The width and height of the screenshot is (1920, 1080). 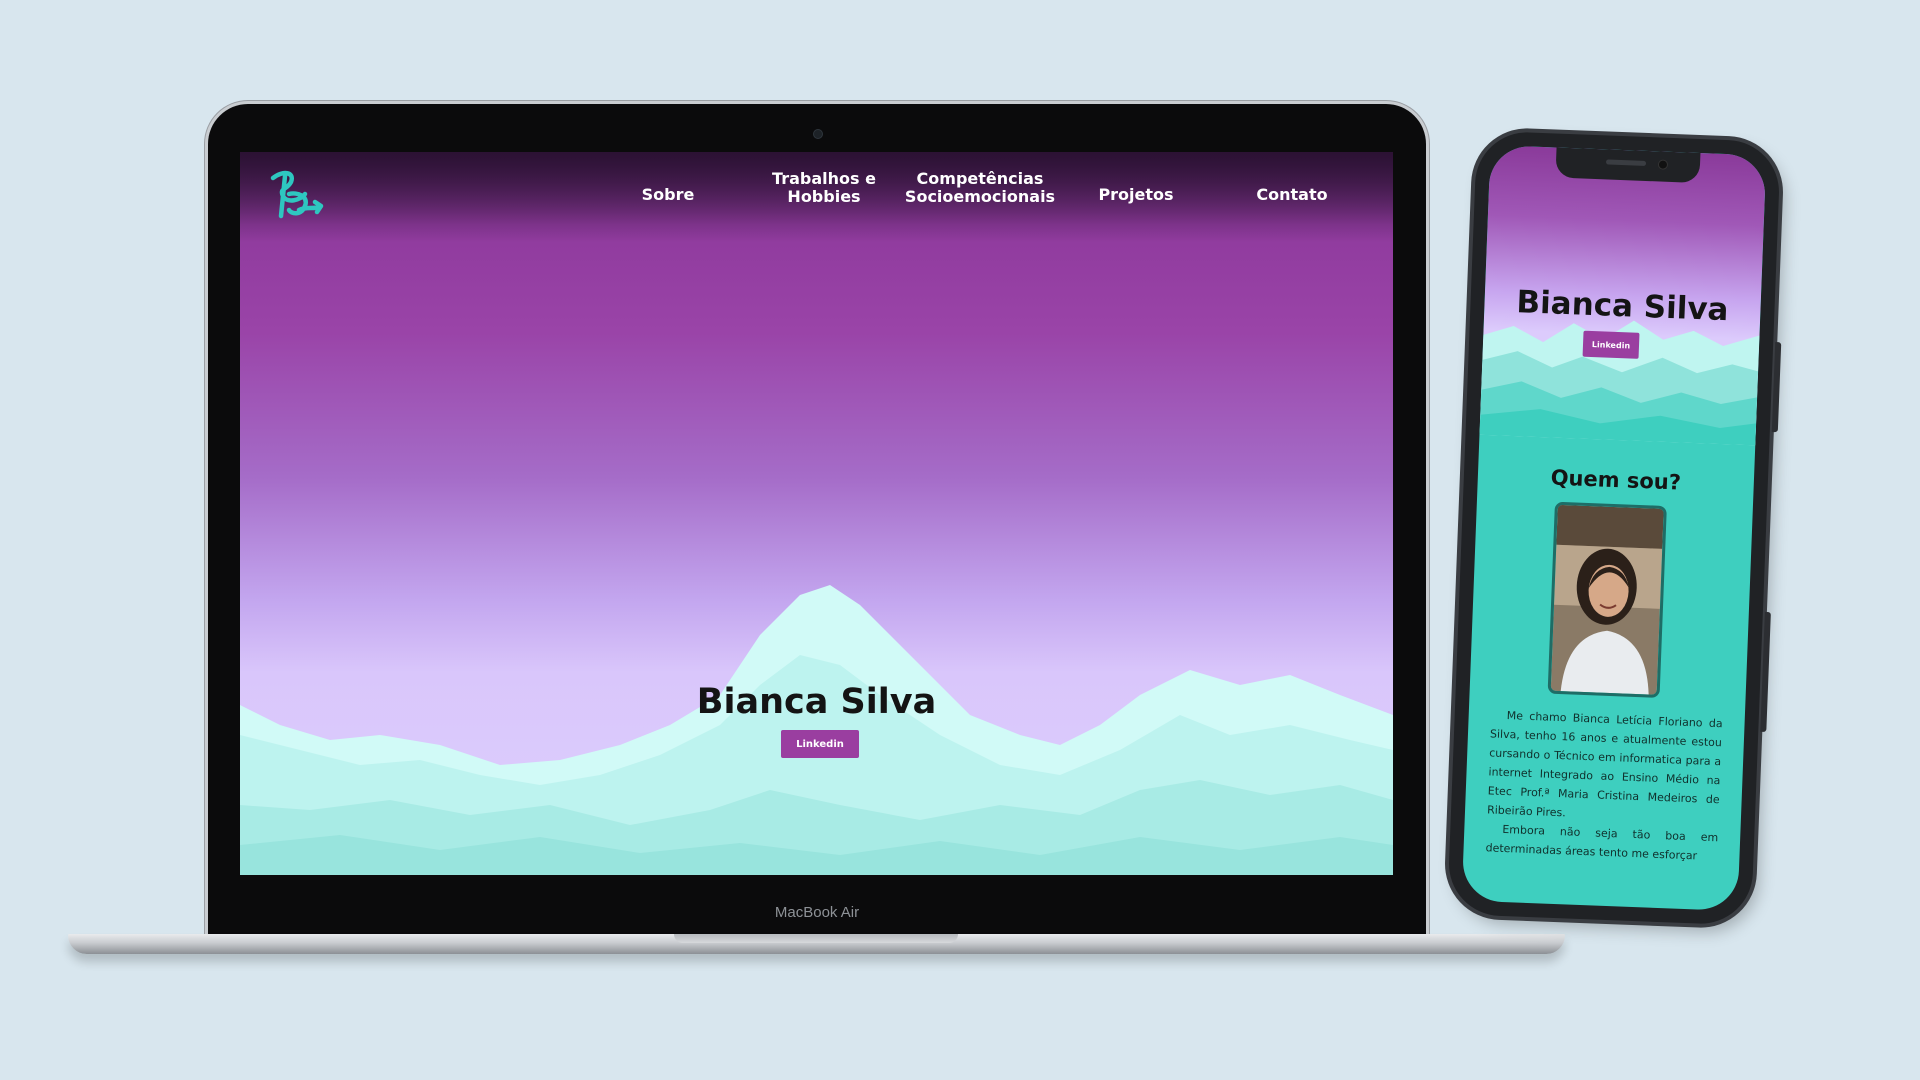 I want to click on nav-item-sobre: Sobre, so click(x=668, y=195).